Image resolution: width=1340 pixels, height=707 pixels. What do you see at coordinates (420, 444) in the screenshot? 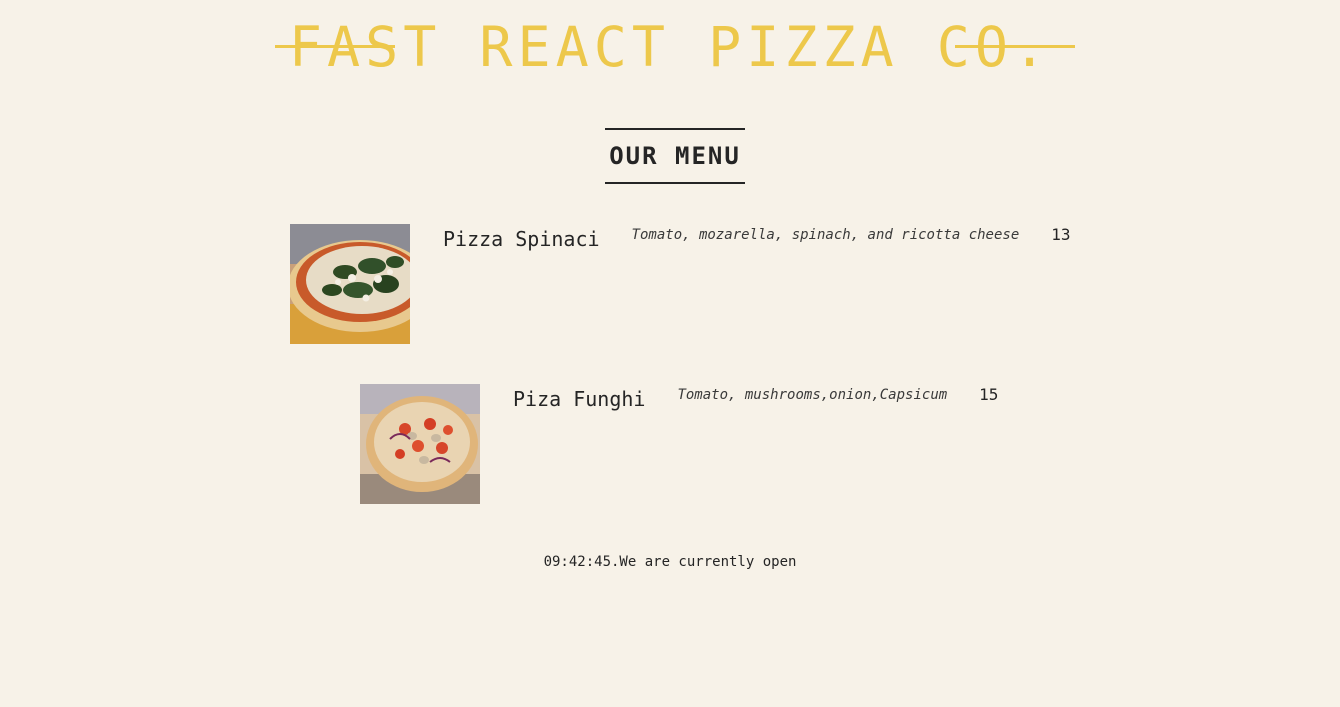
I see `pizza-photo-funghi` at bounding box center [420, 444].